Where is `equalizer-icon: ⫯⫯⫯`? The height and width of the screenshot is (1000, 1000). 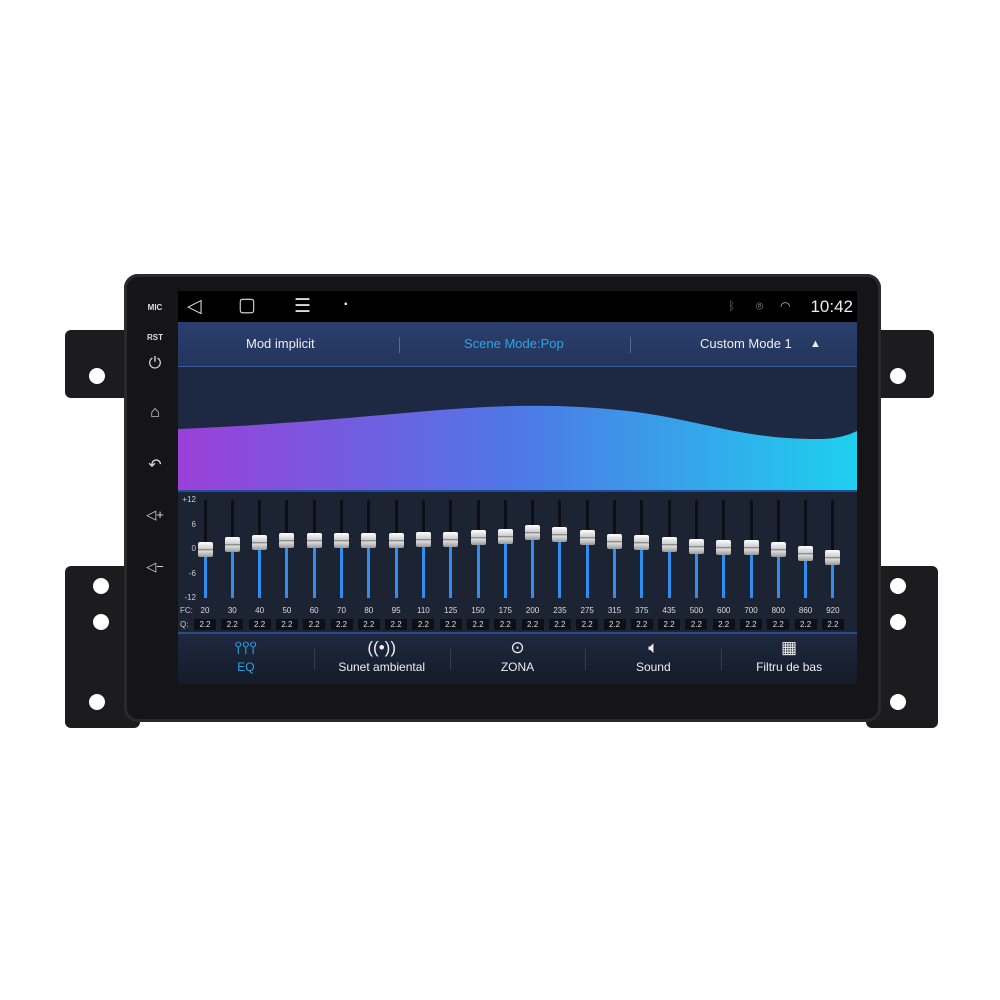 equalizer-icon: ⫯⫯⫯ is located at coordinates (245, 647).